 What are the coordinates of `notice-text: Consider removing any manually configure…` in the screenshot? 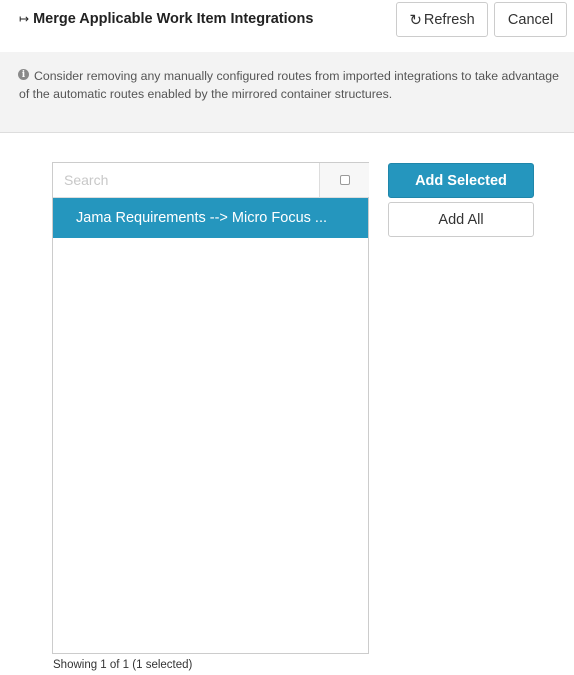 It's located at (289, 85).